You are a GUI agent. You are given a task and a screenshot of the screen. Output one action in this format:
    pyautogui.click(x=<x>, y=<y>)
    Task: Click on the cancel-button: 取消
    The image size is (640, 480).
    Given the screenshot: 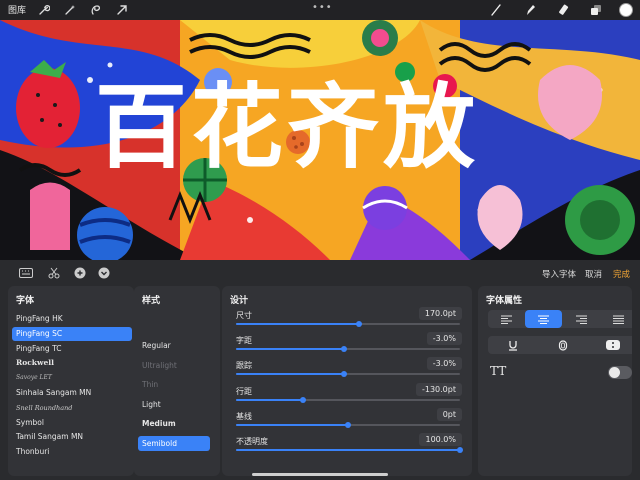 What is the action you would take?
    pyautogui.click(x=593, y=274)
    